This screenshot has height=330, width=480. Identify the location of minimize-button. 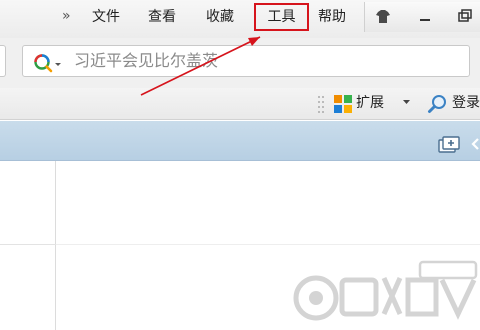
(425, 17).